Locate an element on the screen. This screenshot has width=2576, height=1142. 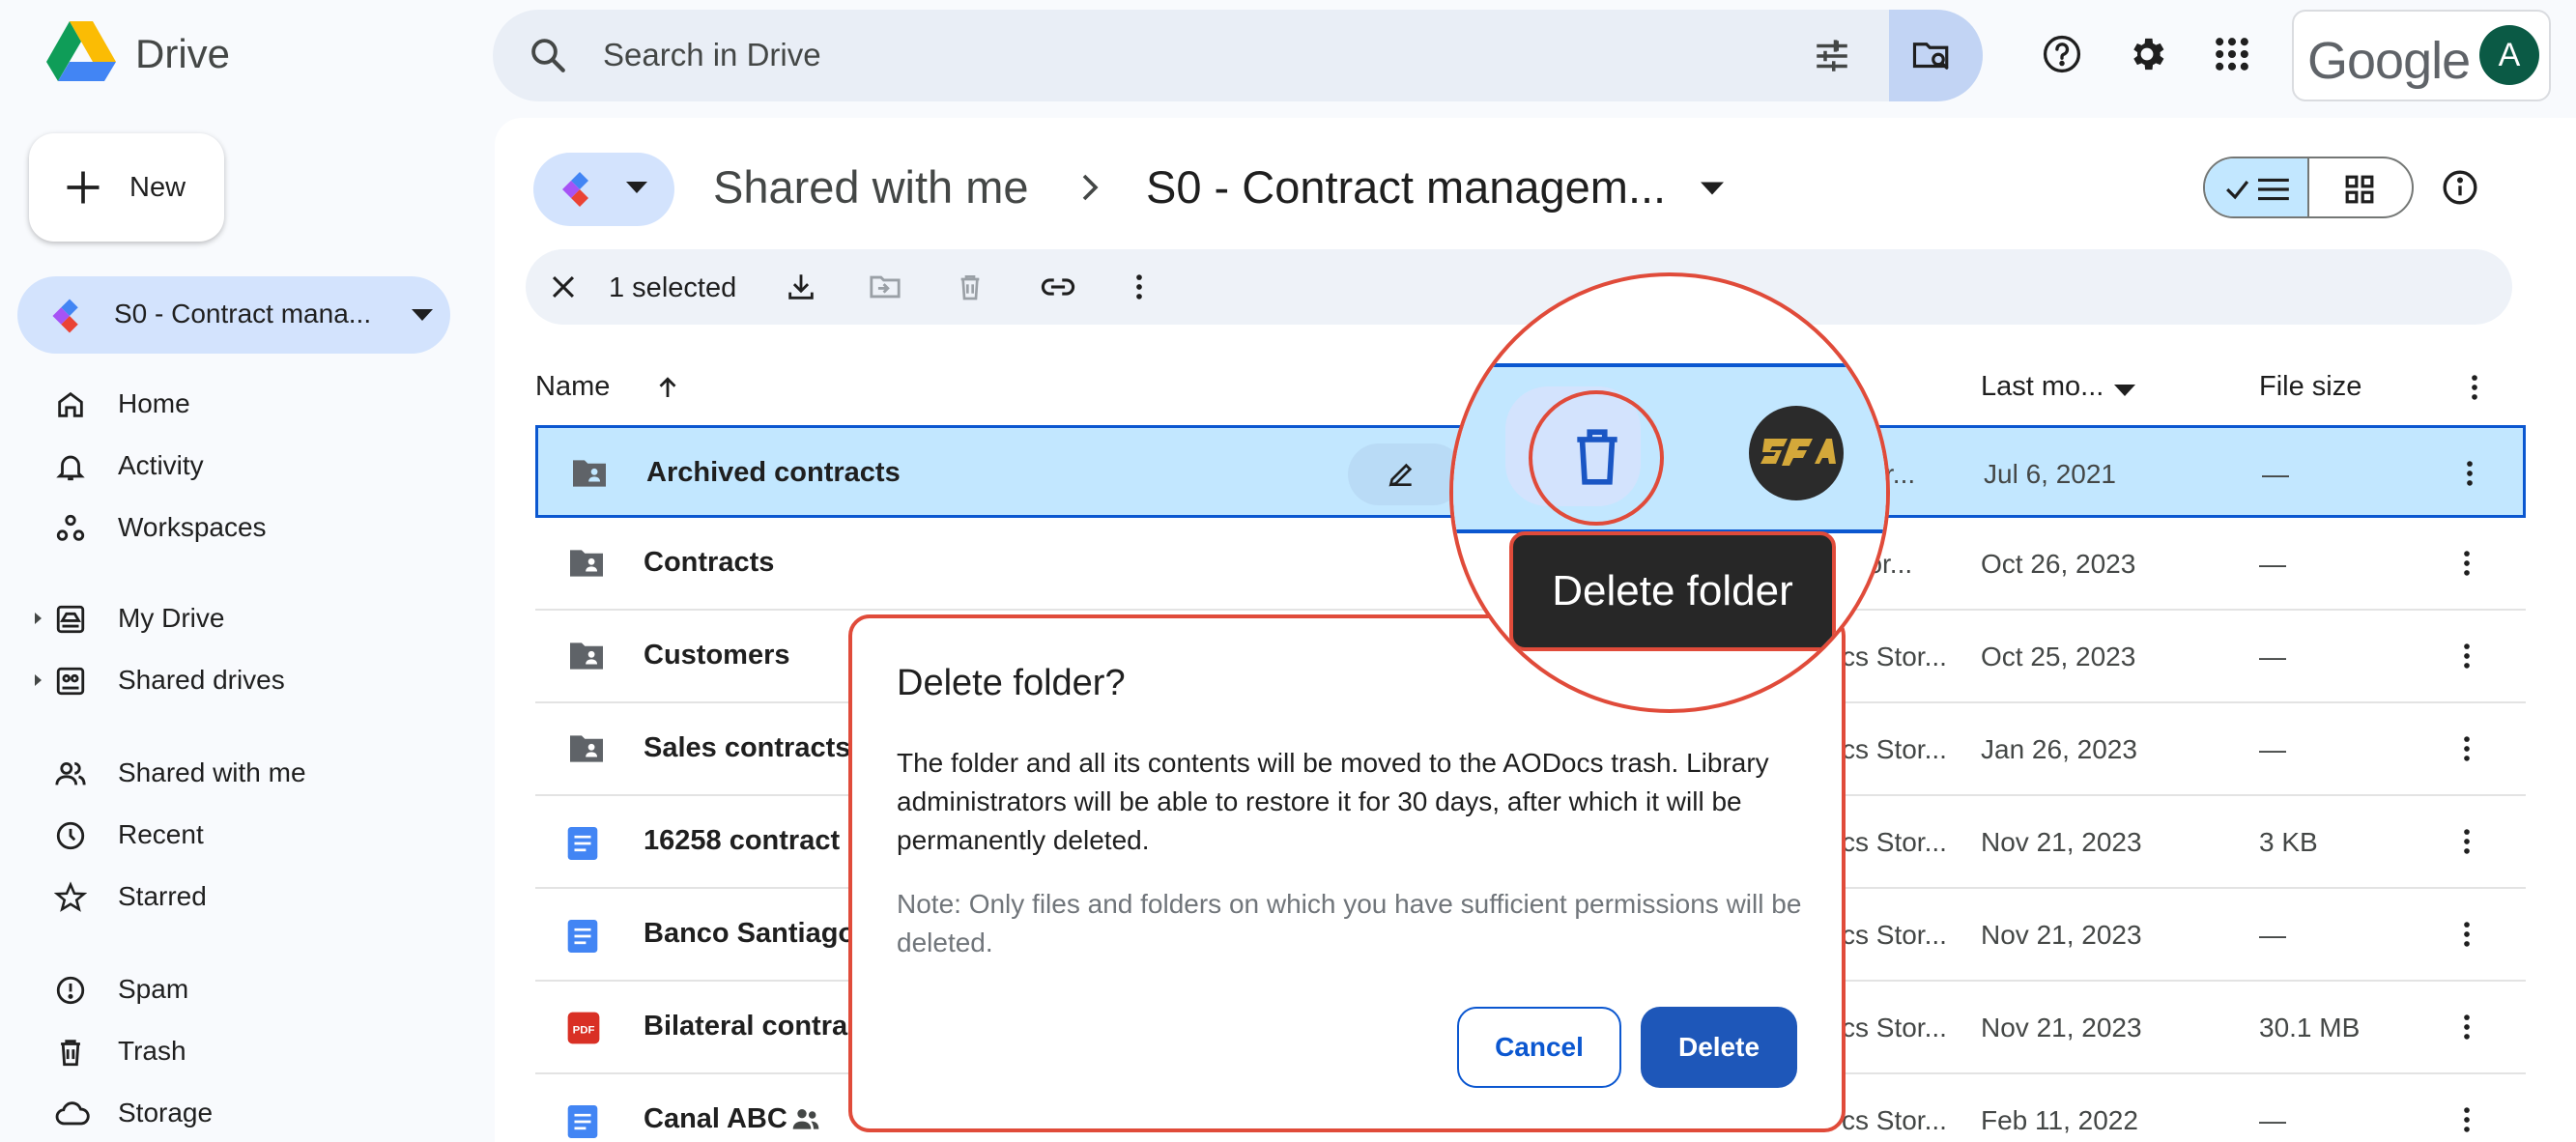
info-icon is located at coordinates (2460, 187).